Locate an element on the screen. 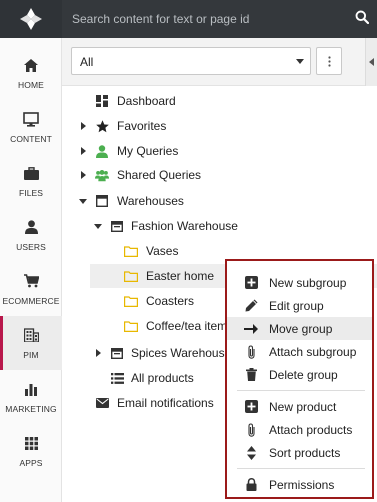 Image resolution: width=377 pixels, height=502 pixels. collapse-panel-toggle is located at coordinates (371, 62).